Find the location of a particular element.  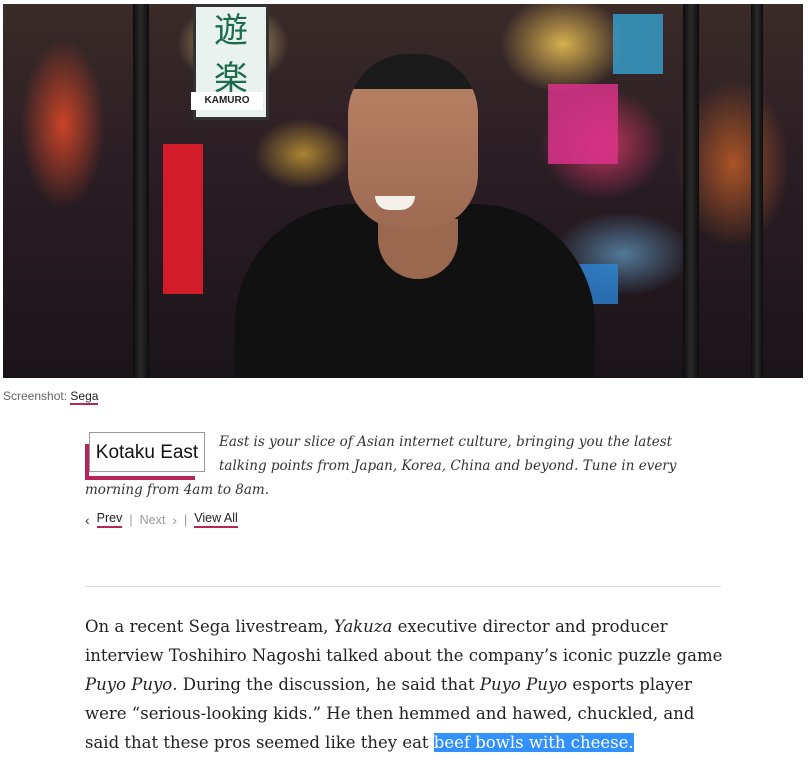

next-link: Next is located at coordinates (152, 519).